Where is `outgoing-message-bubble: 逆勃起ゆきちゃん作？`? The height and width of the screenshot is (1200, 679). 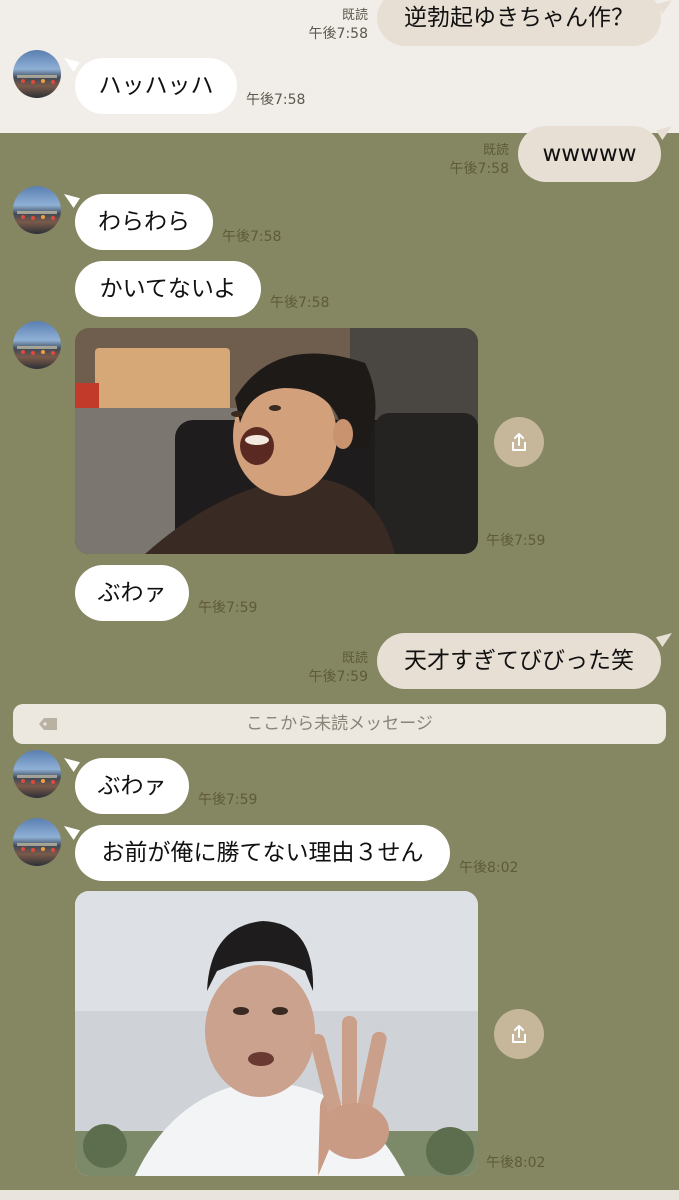 outgoing-message-bubble: 逆勃起ゆきちゃん作？ is located at coordinates (519, 23).